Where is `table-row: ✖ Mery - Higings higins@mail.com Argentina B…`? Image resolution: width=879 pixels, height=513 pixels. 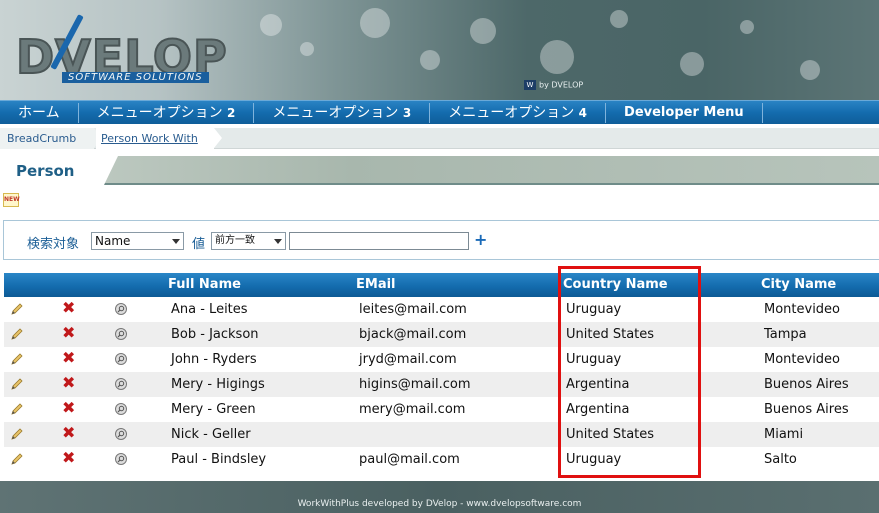
table-row: ✖ Mery - Higings higins@mail.com Argentina B… is located at coordinates (441, 384).